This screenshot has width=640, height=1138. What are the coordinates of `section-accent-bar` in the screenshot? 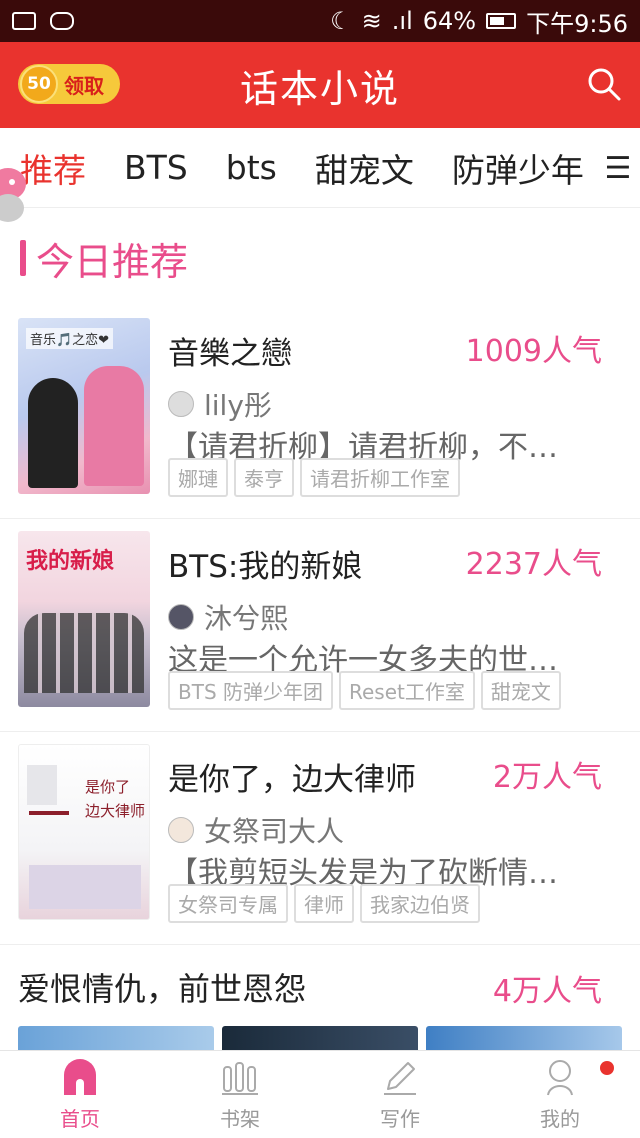 It's located at (23, 258).